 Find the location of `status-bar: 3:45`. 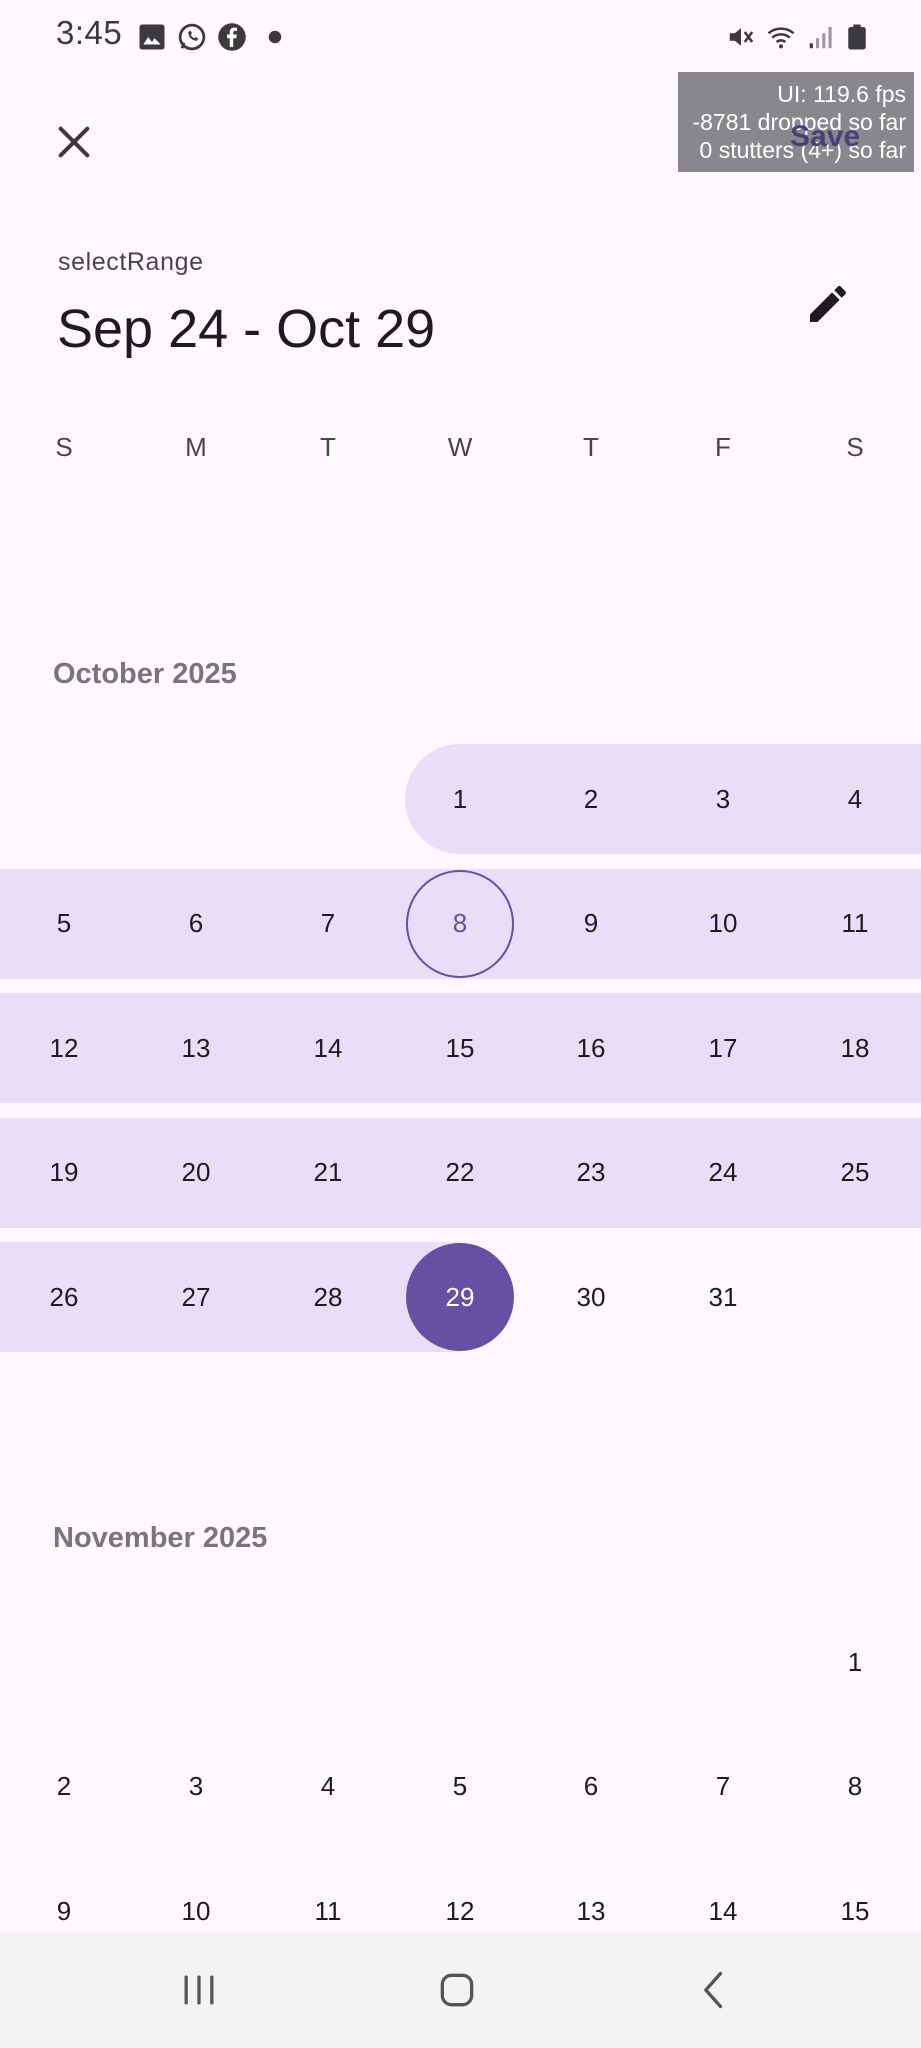

status-bar: 3:45 is located at coordinates (460, 38).